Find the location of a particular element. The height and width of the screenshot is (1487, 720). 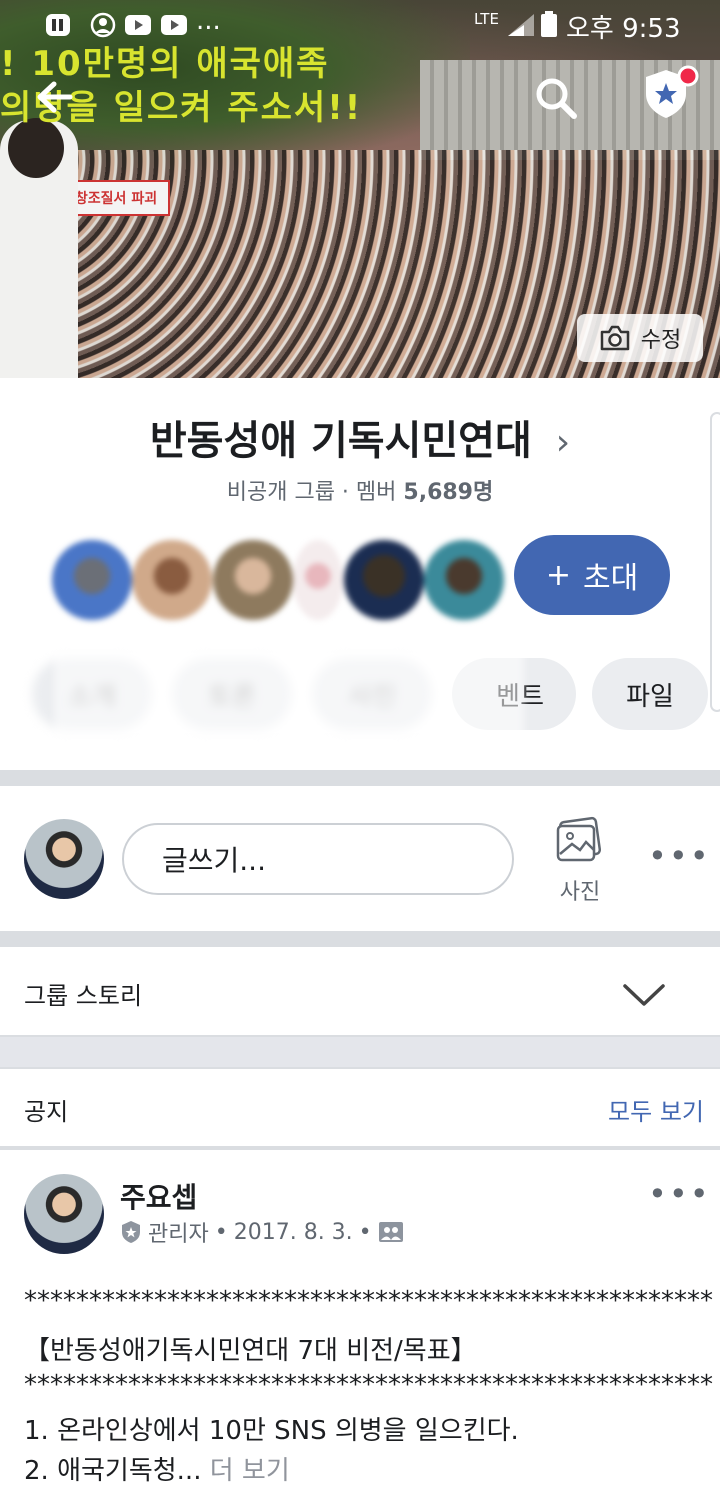

photo-icon is located at coordinates (579, 839).